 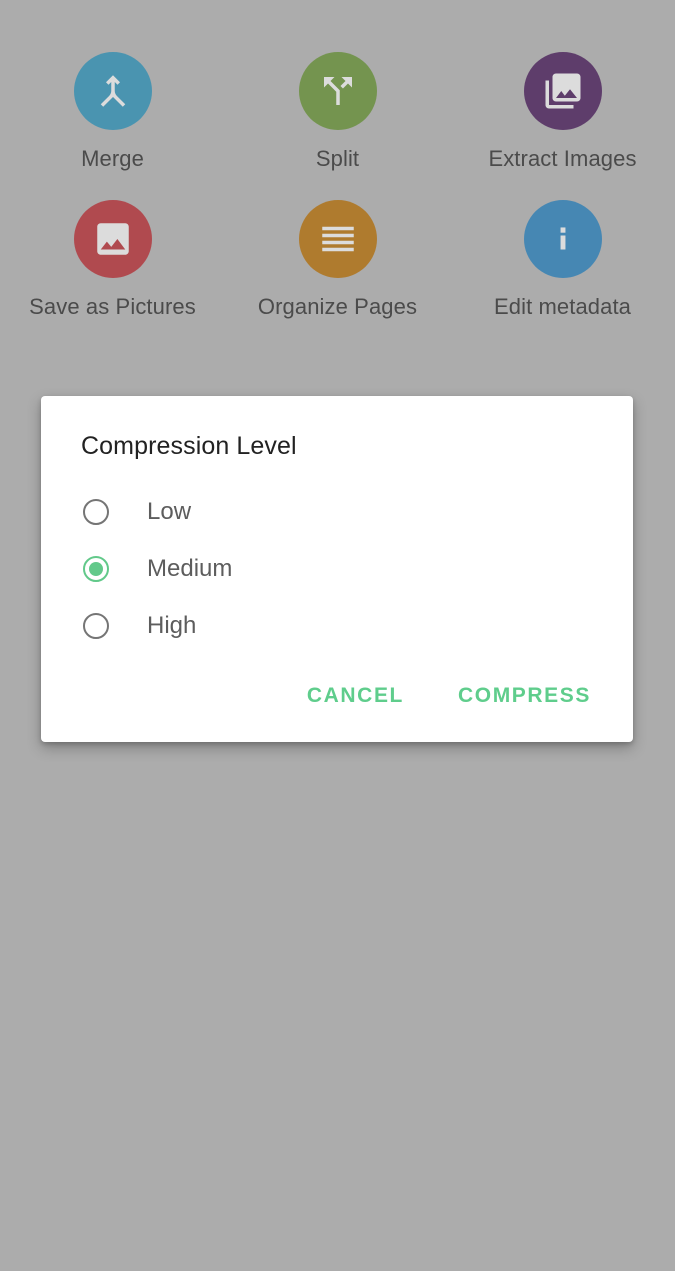 I want to click on merge-icon-circle, so click(x=112, y=91).